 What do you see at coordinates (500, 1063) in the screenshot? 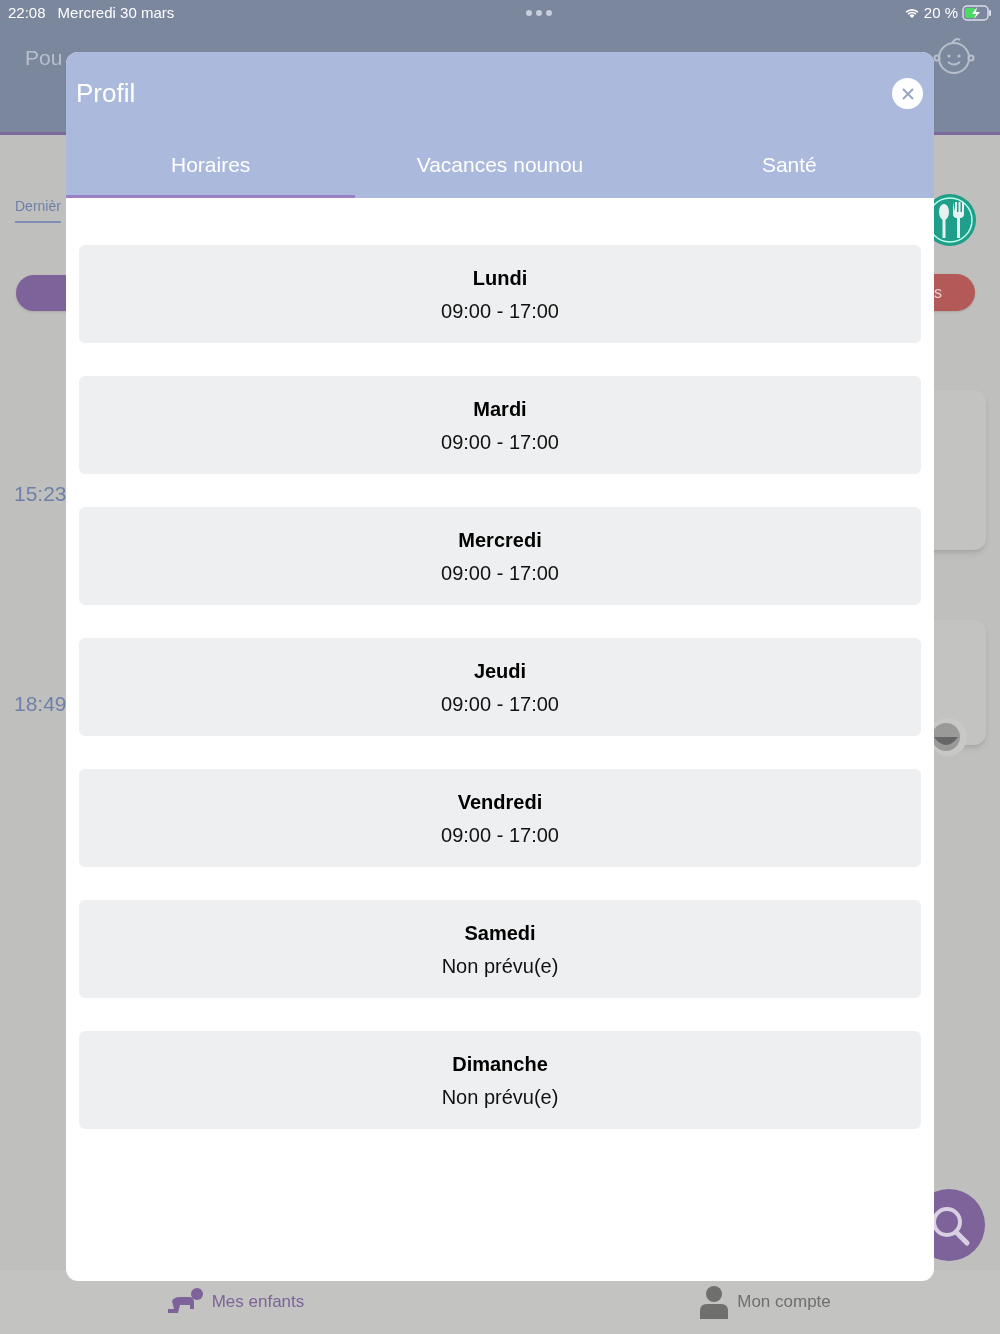
I see `day-name: Dimanche` at bounding box center [500, 1063].